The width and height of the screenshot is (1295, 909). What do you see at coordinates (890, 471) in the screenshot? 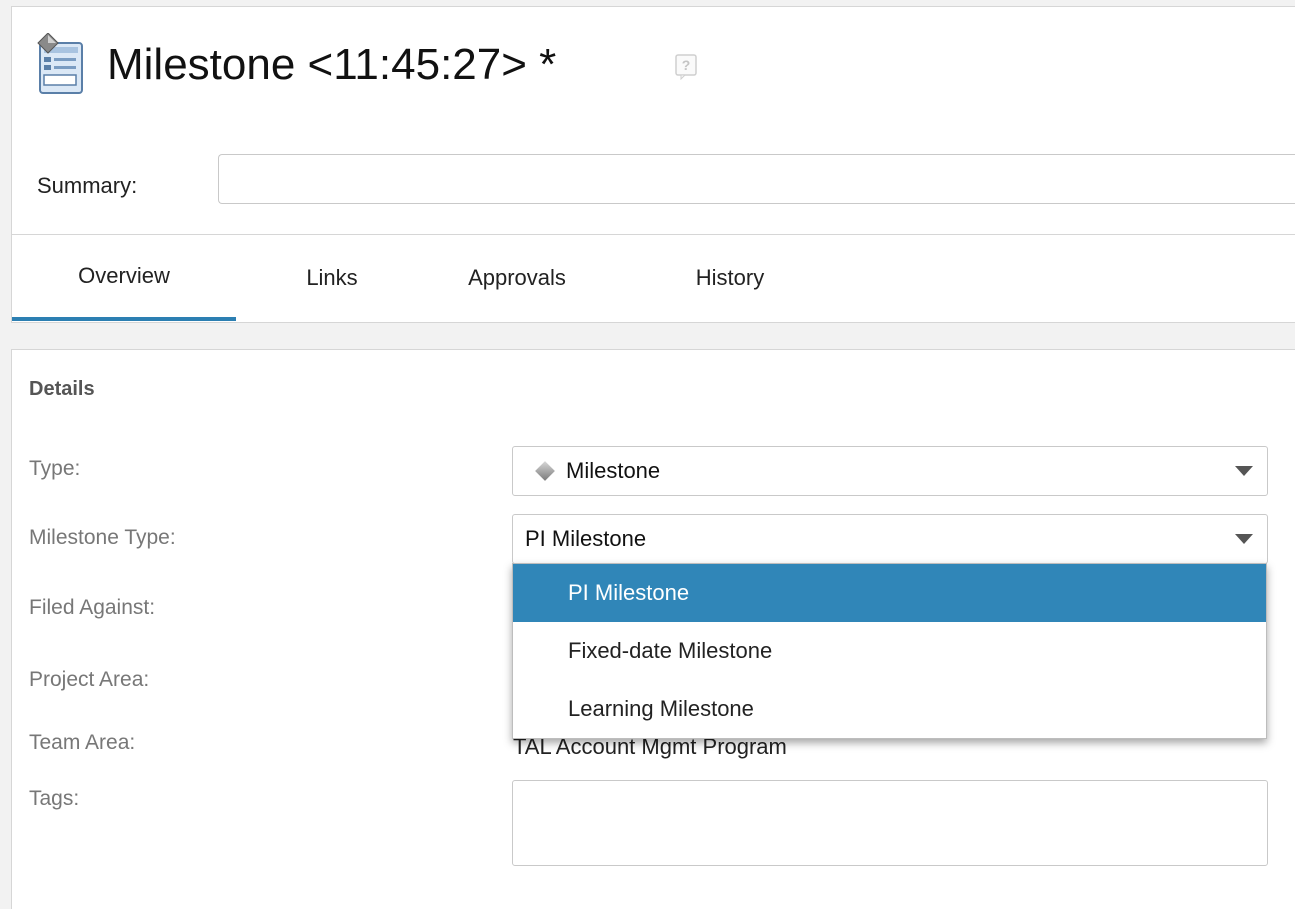
I see `type-select: Milestone` at bounding box center [890, 471].